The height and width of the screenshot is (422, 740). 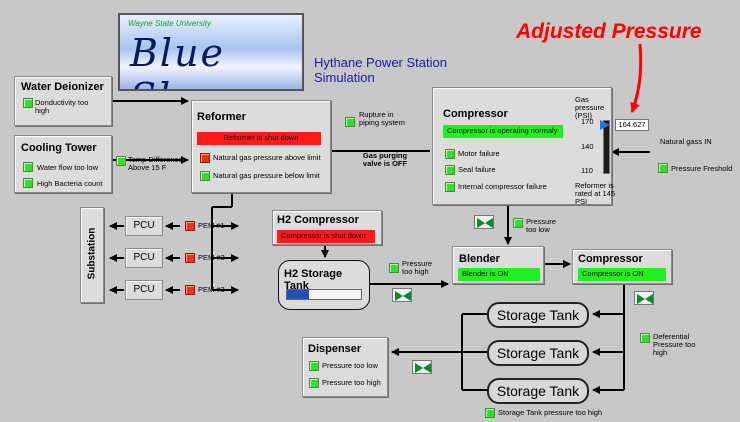 I want to click on bacteria-label: High Bacteria count, so click(x=70, y=183).